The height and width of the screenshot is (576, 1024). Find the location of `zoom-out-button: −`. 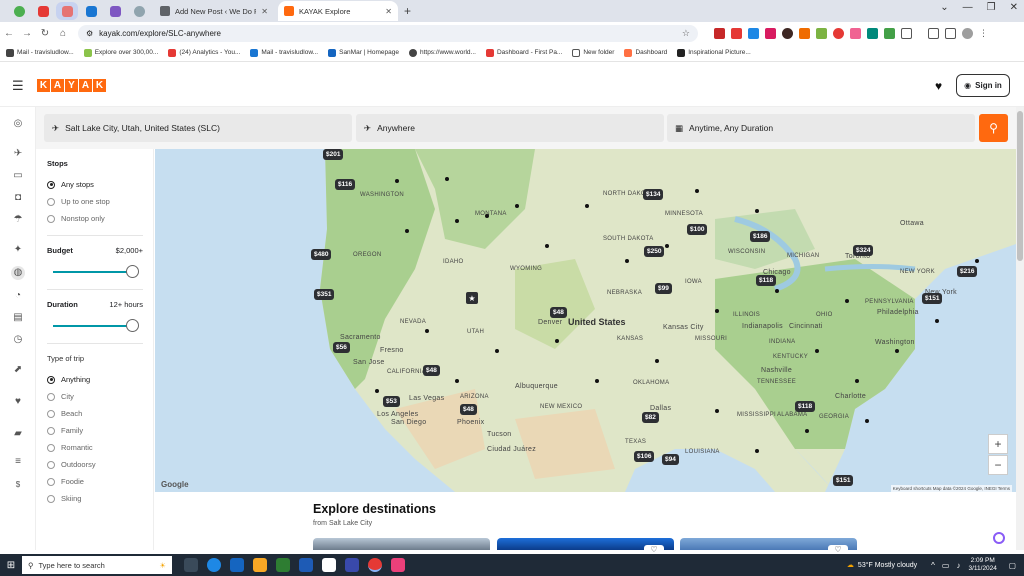

zoom-out-button: − is located at coordinates (998, 465).